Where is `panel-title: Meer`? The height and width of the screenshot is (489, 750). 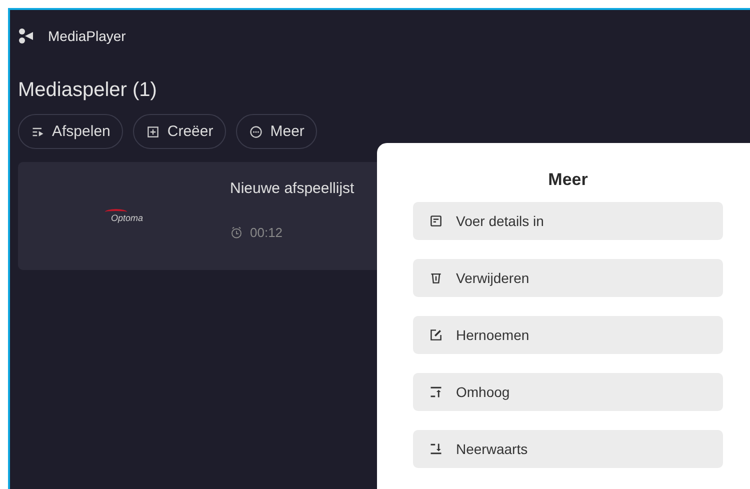
panel-title: Meer is located at coordinates (568, 180).